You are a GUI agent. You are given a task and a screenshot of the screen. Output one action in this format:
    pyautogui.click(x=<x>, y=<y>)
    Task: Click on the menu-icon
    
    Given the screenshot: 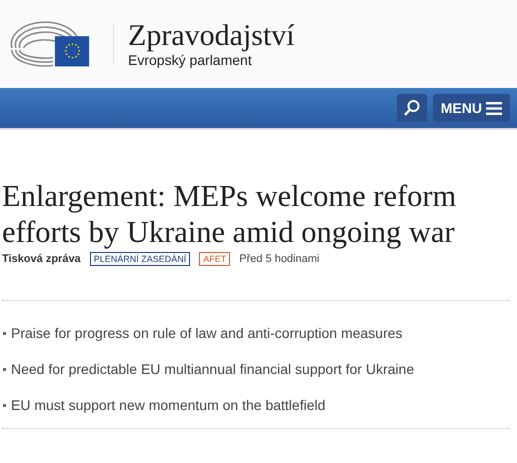 What is the action you would take?
    pyautogui.click(x=494, y=108)
    